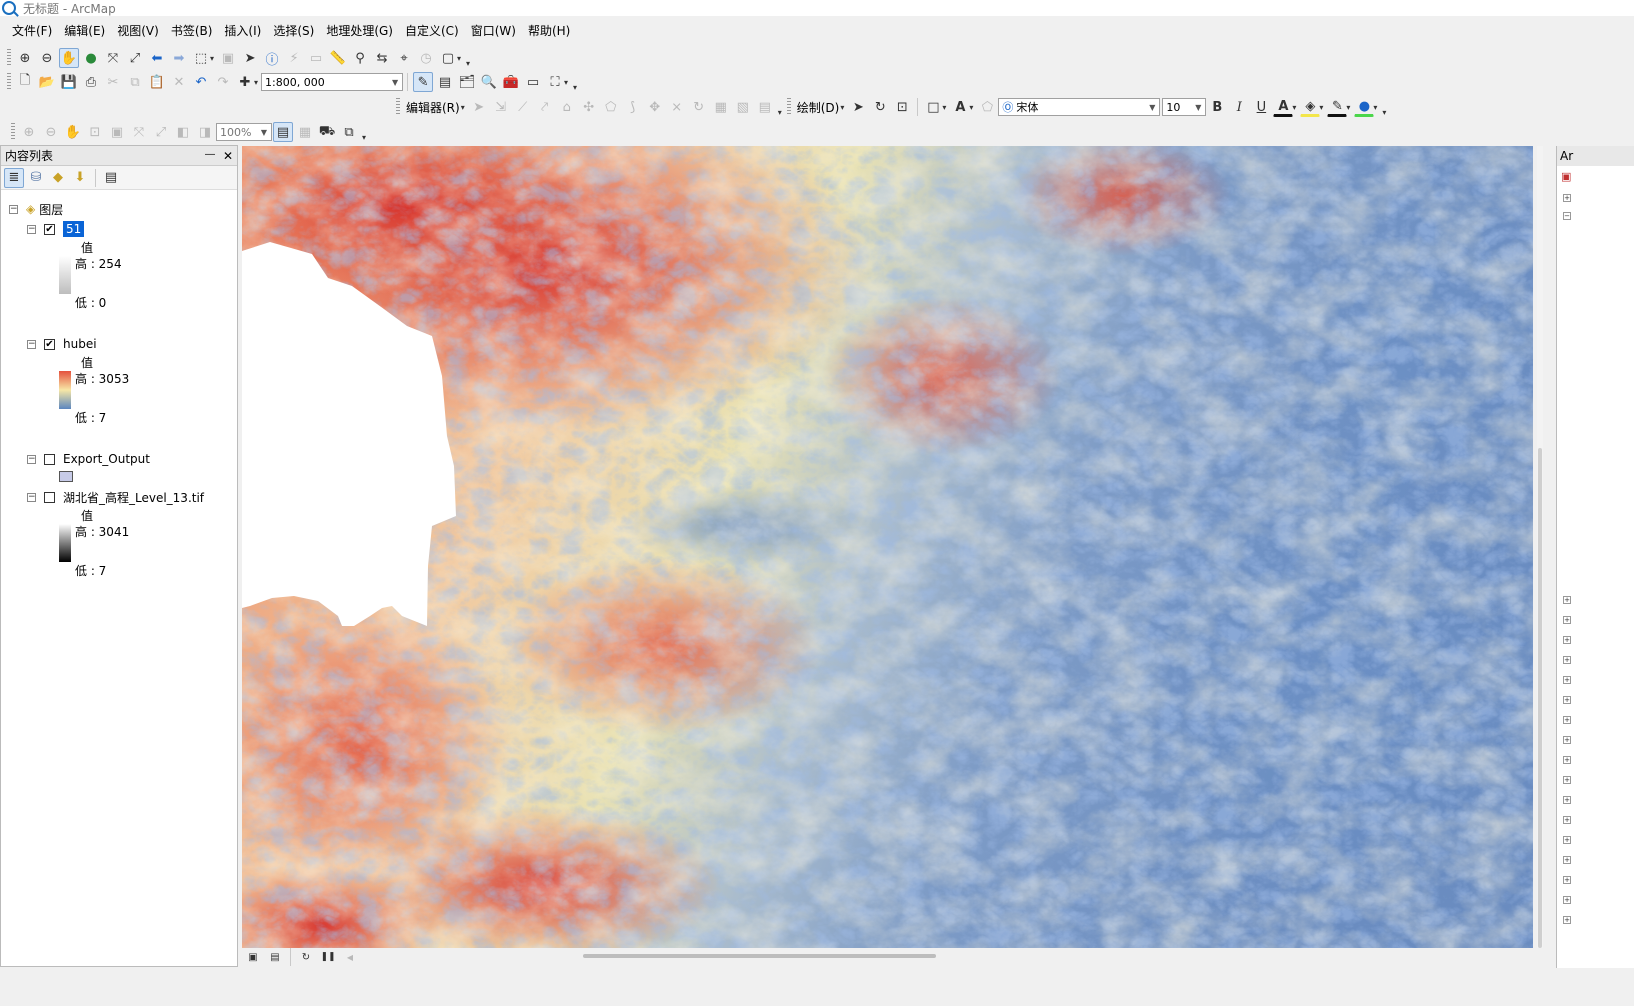 Image resolution: width=1634 pixels, height=1006 pixels. Describe the element at coordinates (433, 107) in the screenshot. I see `editor-menu-button: 编辑器(R)` at that location.